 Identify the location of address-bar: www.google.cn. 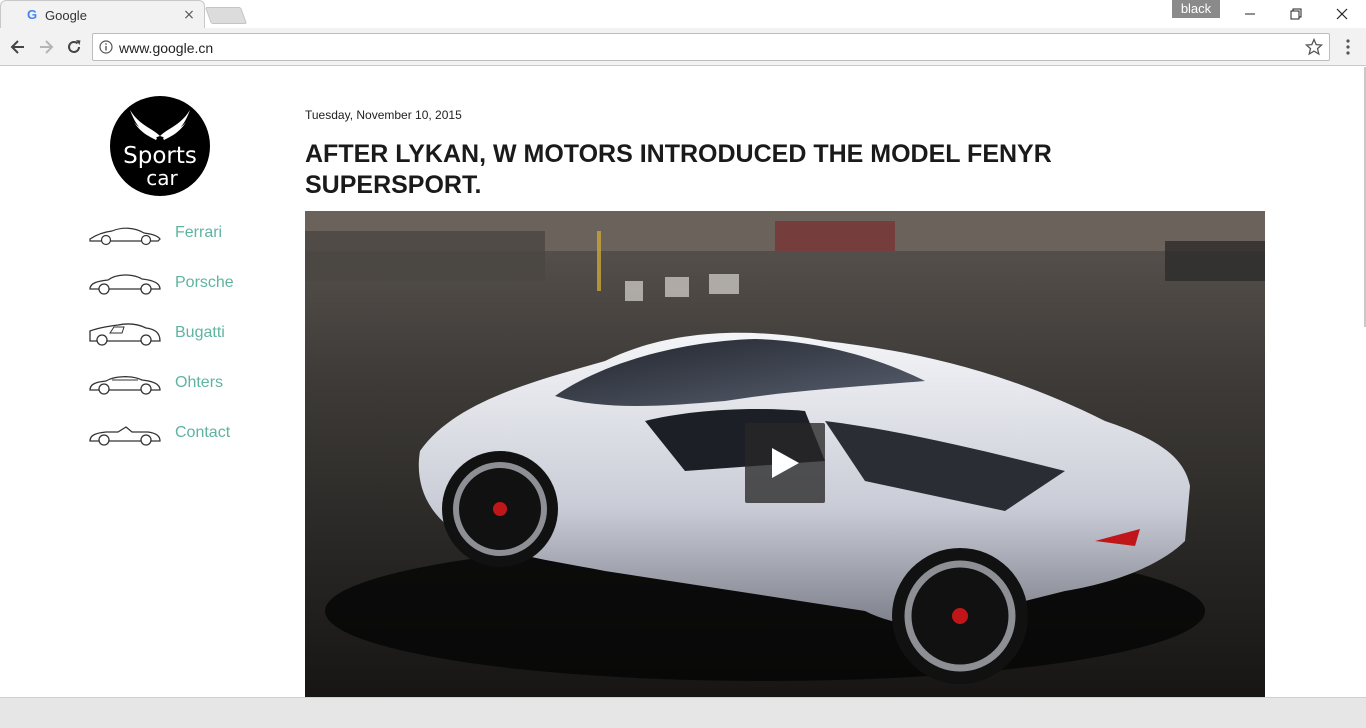
(711, 47).